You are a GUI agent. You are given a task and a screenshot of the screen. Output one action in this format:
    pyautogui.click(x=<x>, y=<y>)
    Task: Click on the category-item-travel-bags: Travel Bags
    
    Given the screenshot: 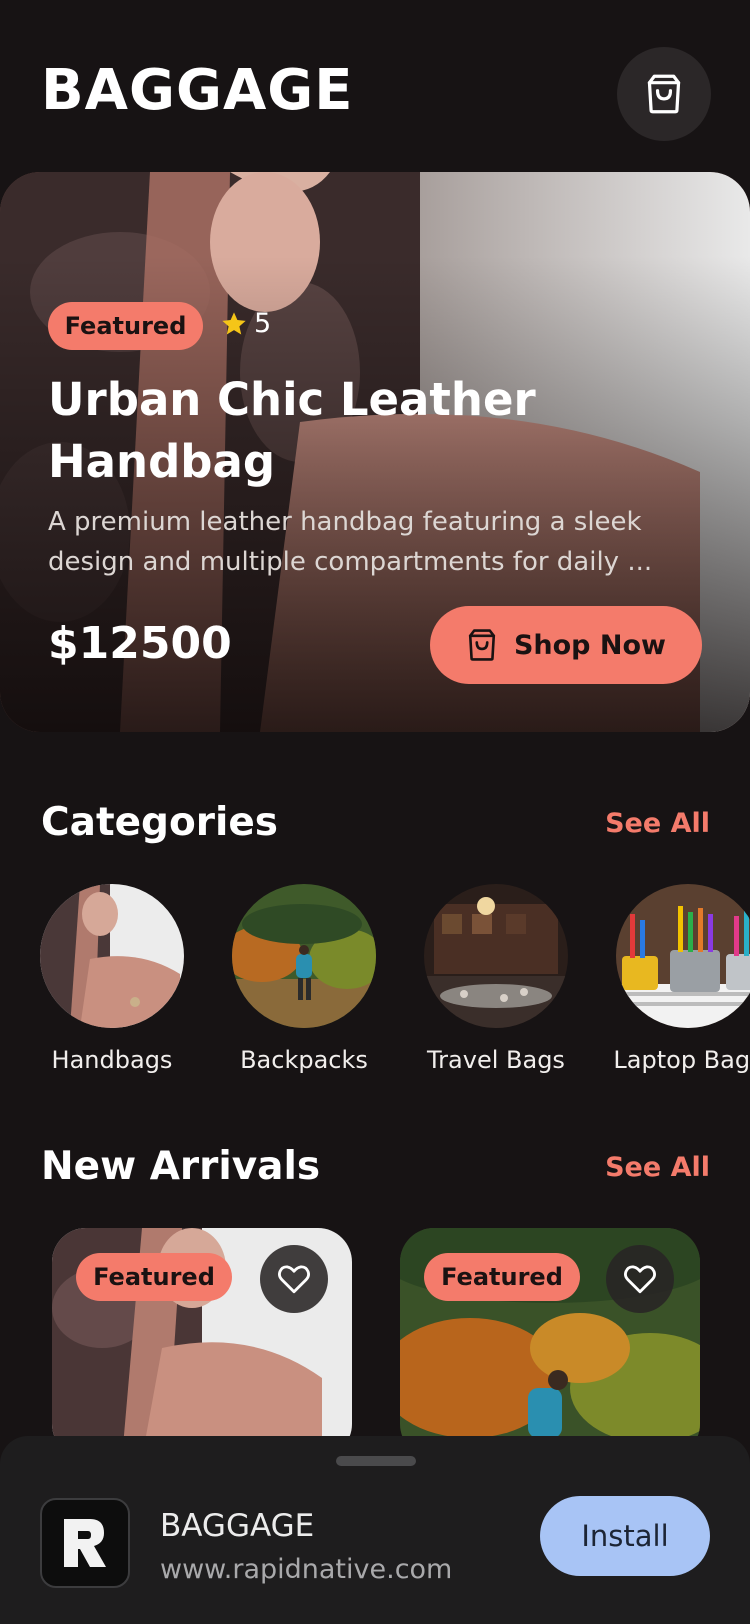 What is the action you would take?
    pyautogui.click(x=496, y=979)
    